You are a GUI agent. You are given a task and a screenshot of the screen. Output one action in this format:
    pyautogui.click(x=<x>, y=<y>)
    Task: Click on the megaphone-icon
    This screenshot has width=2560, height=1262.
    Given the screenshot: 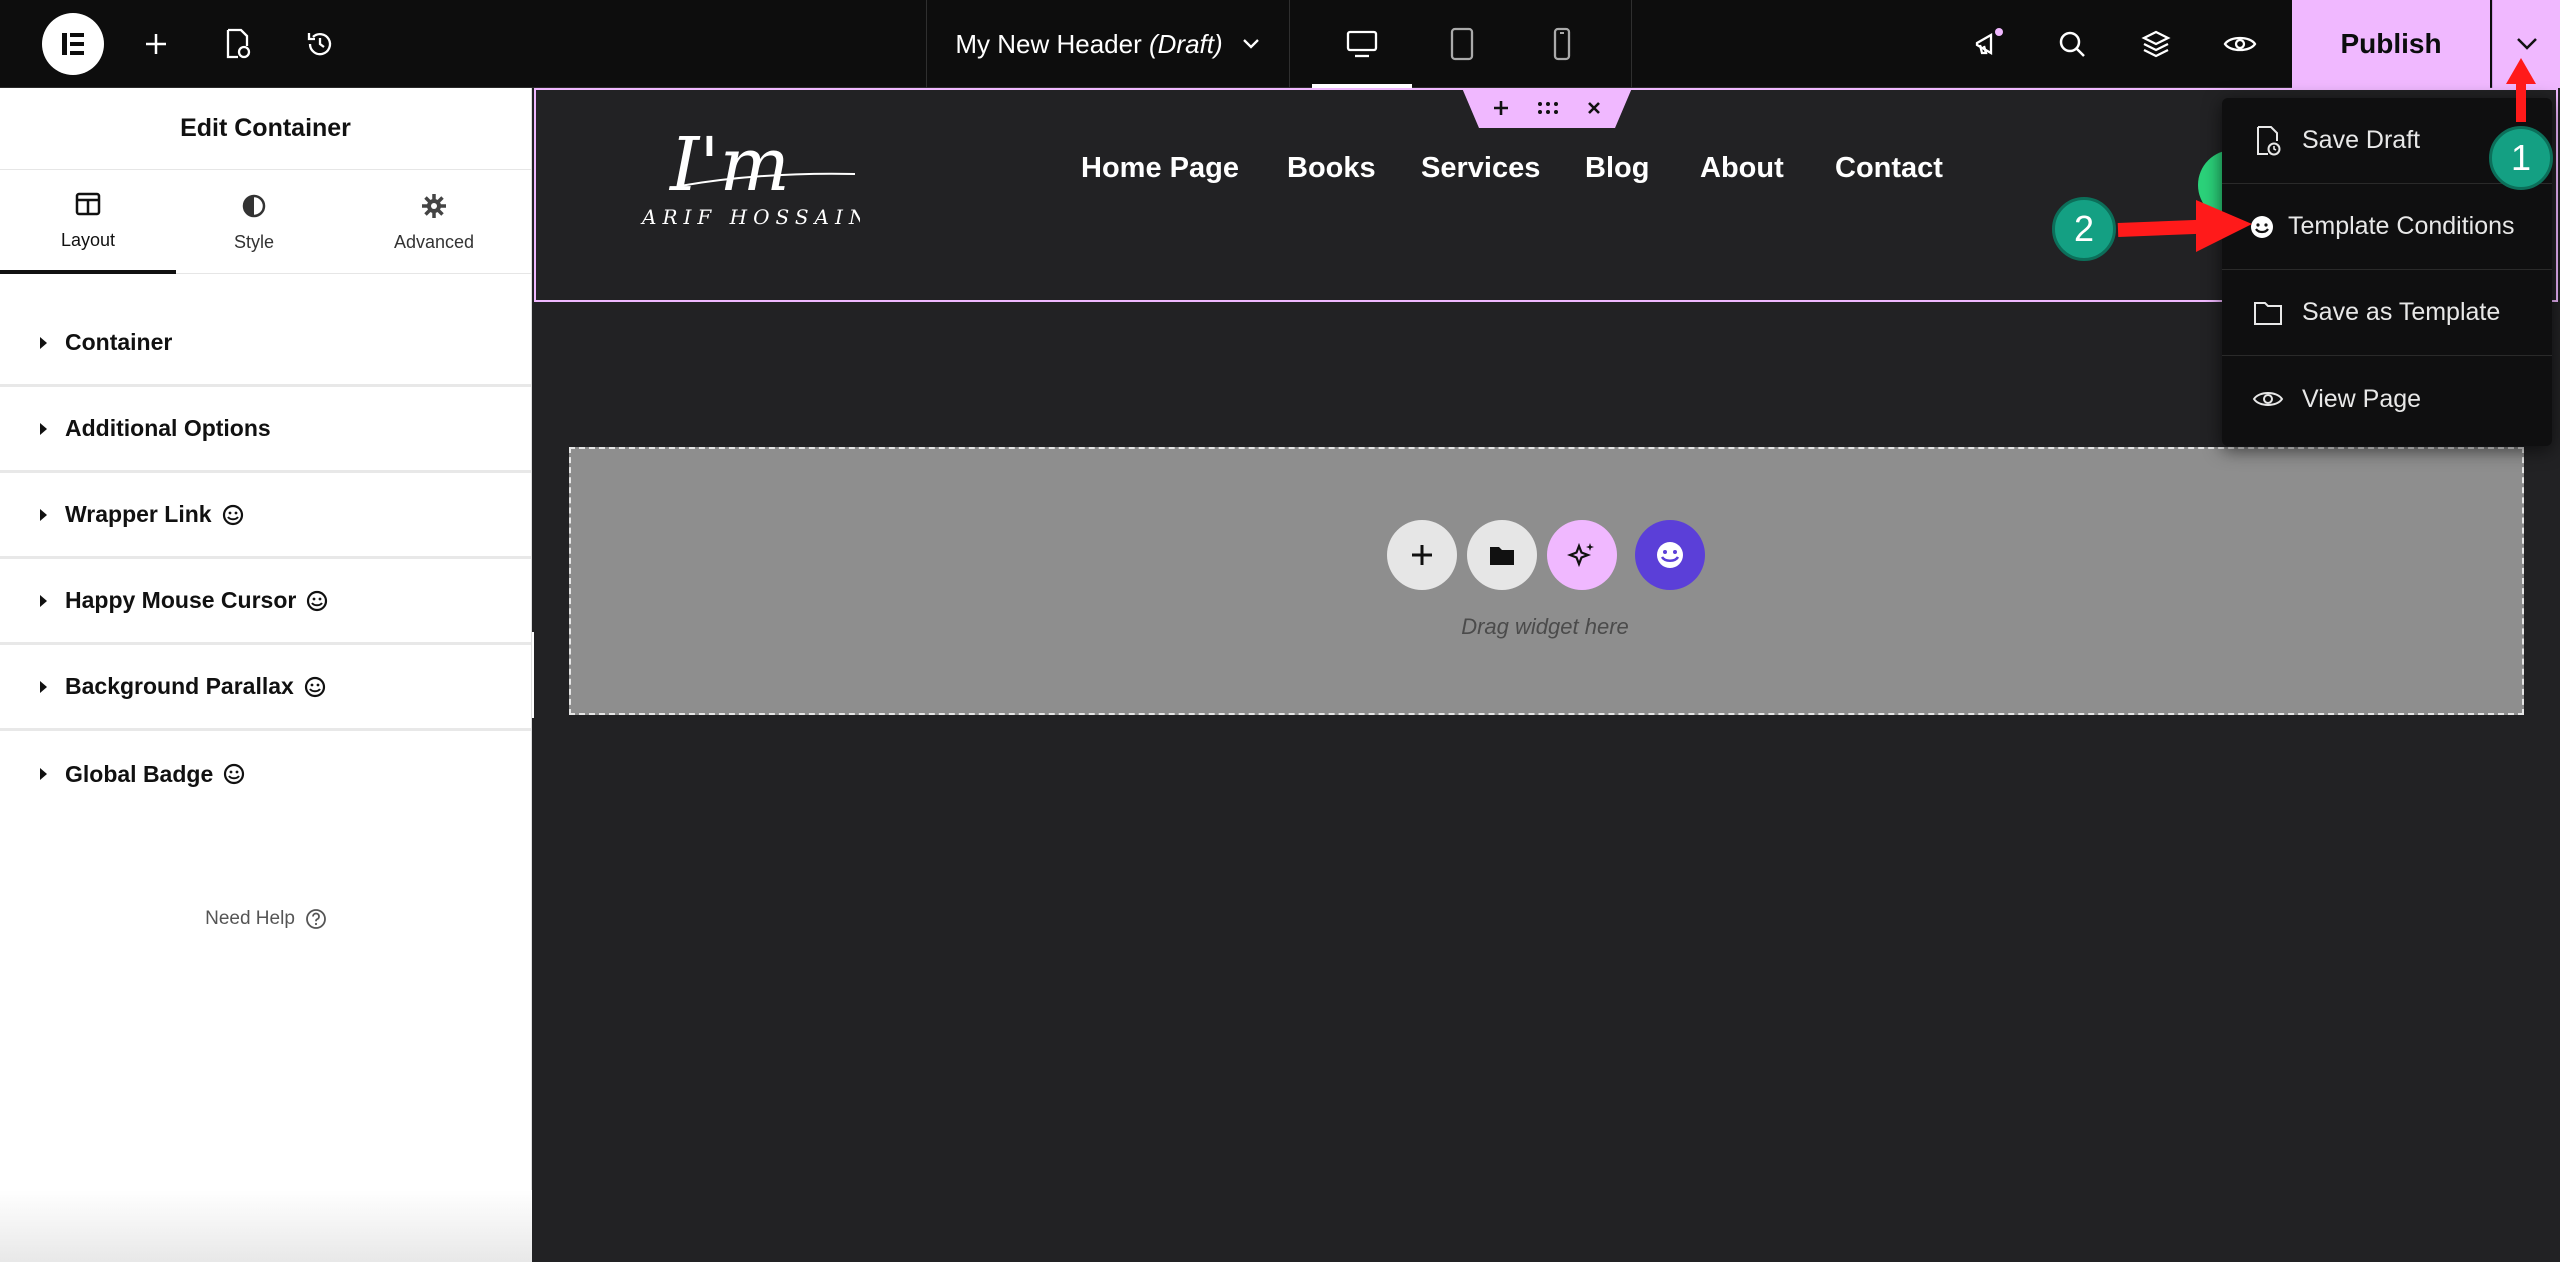 What is the action you would take?
    pyautogui.click(x=1989, y=41)
    